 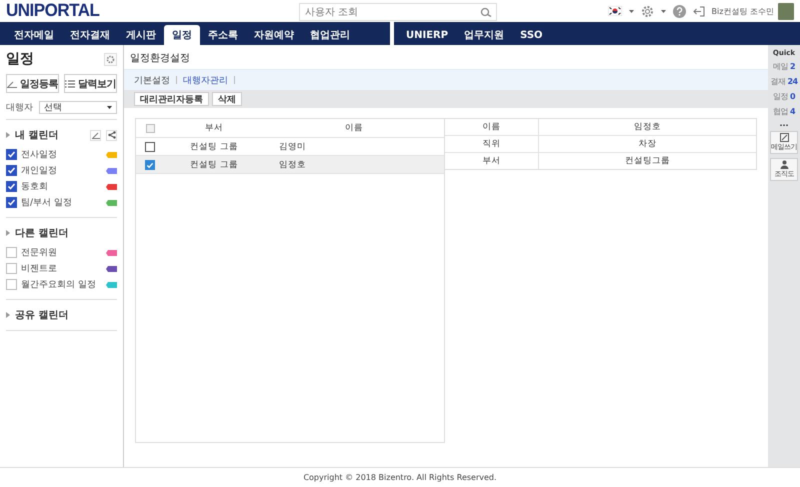 What do you see at coordinates (484, 35) in the screenshot?
I see `nav-tab: 업무지원` at bounding box center [484, 35].